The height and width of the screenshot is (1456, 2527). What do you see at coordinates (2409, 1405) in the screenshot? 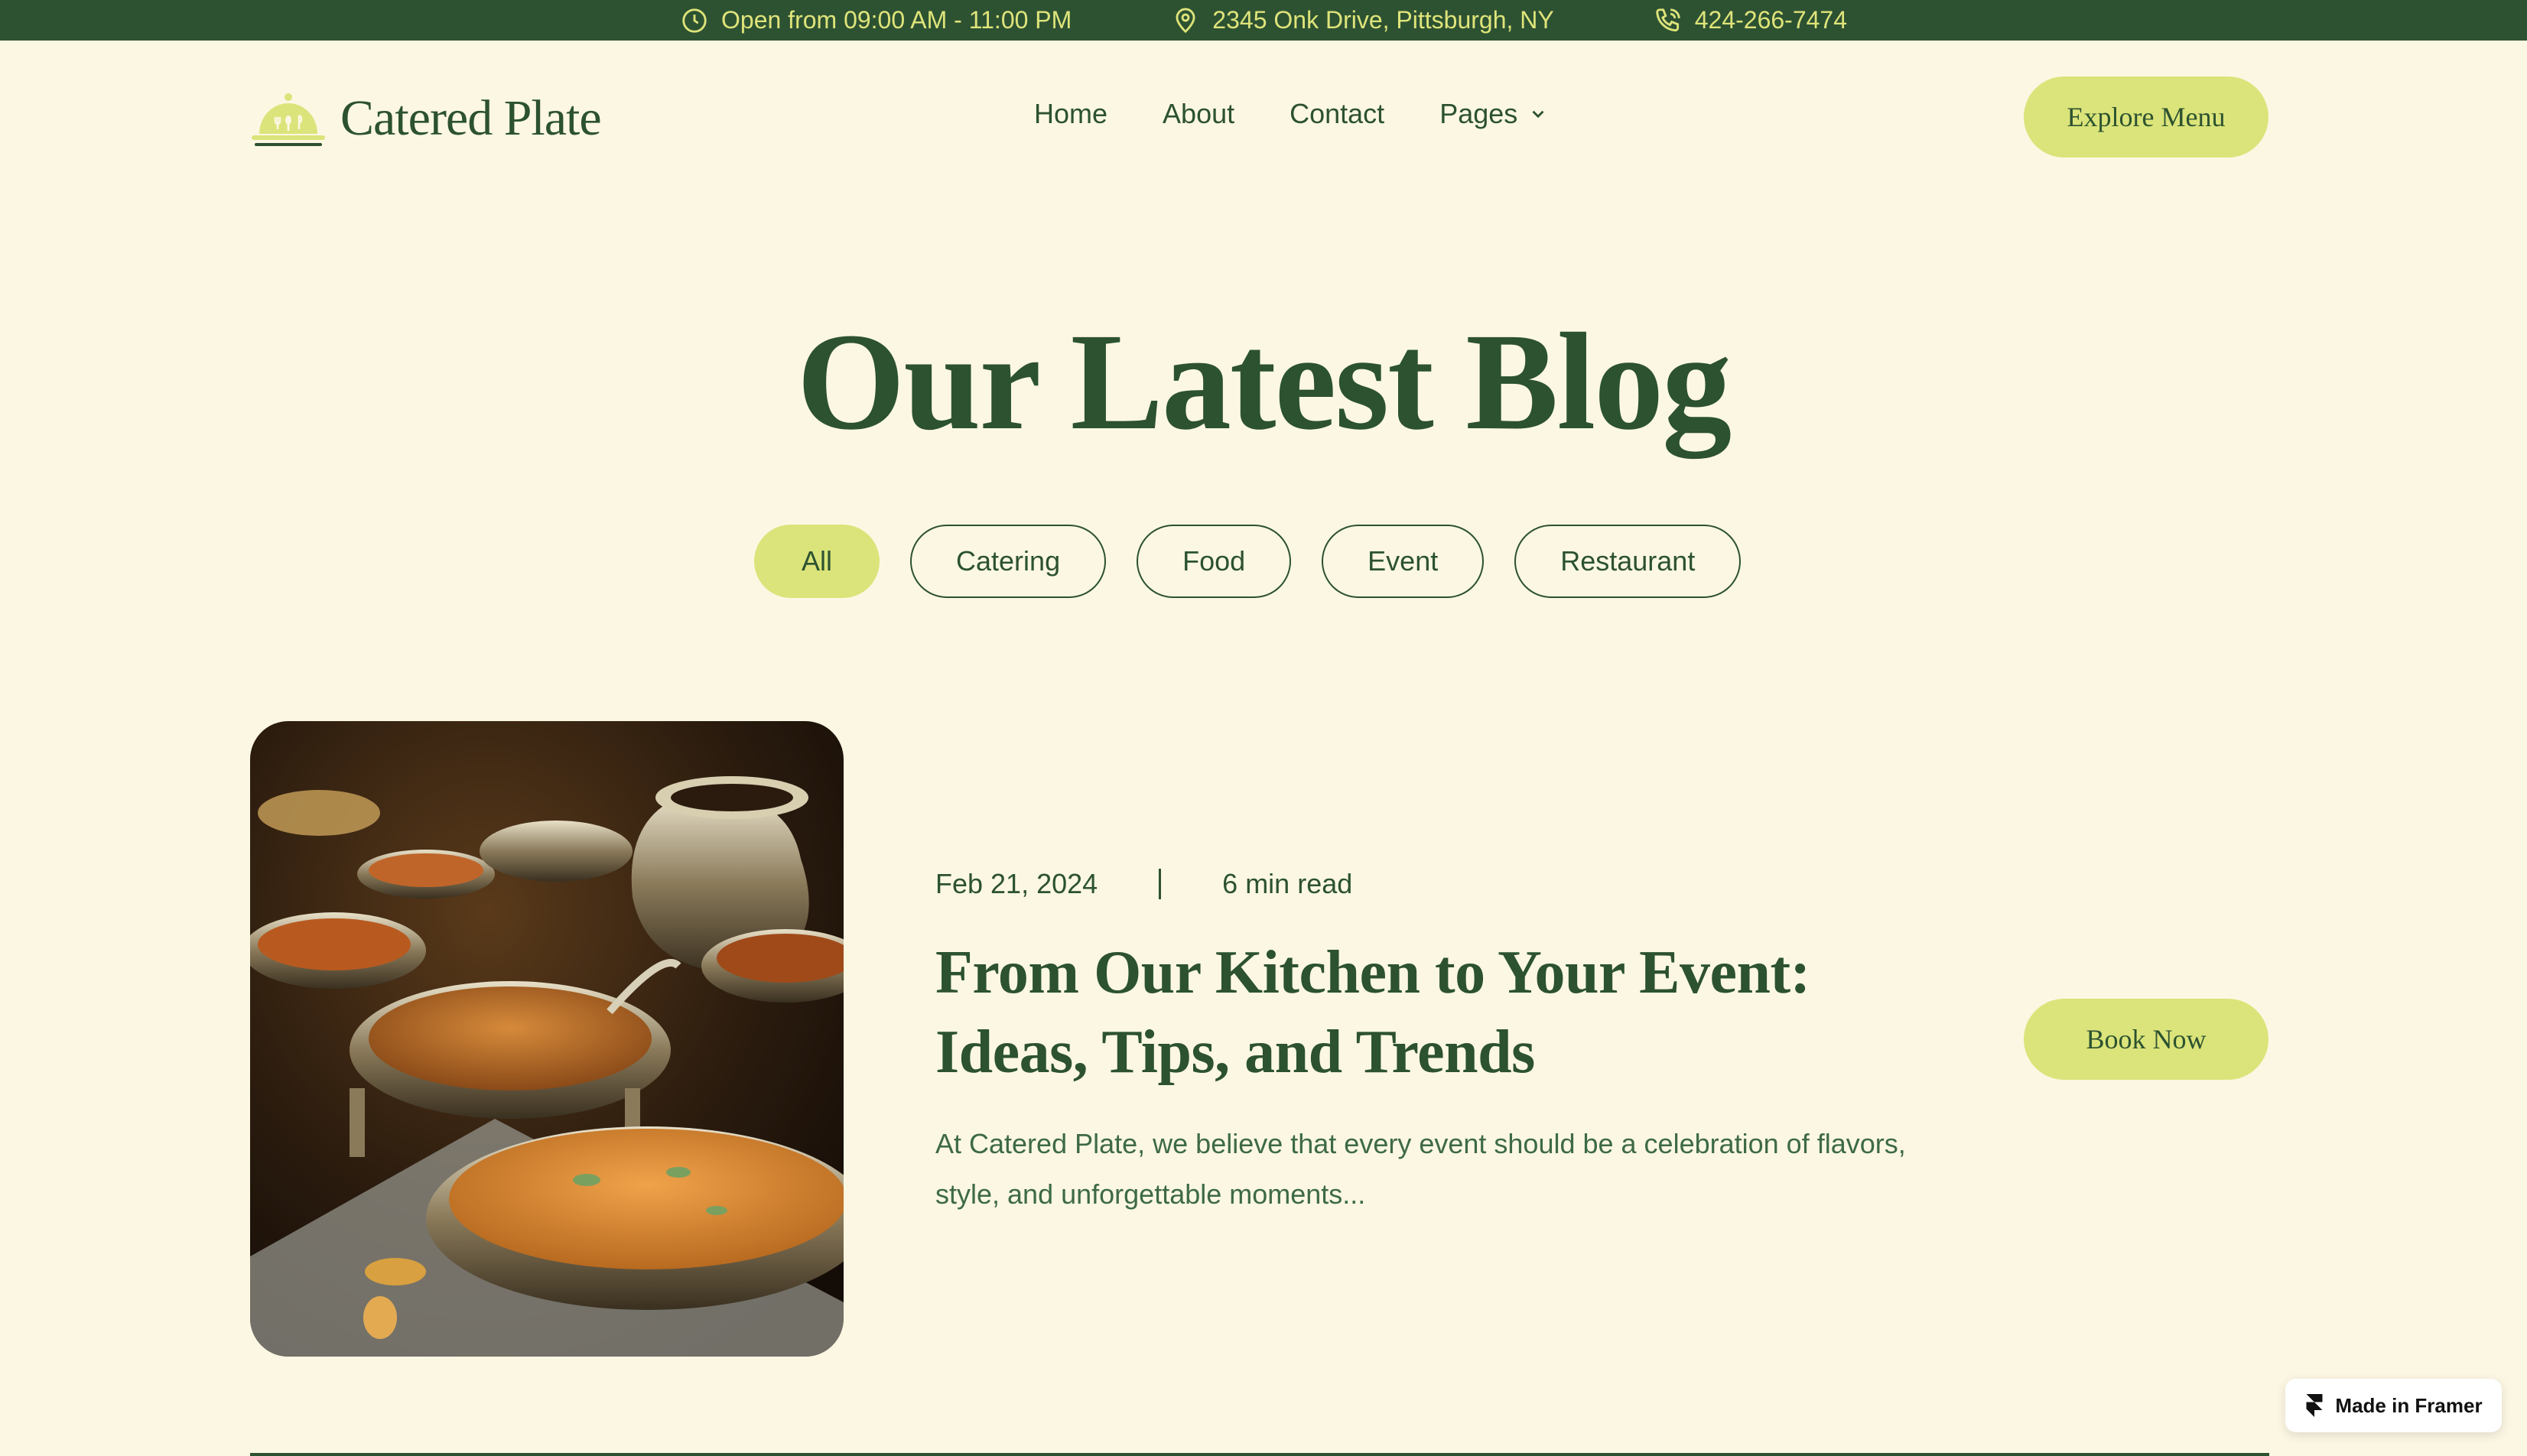
I see `framer-badge-label: Made in Framer` at bounding box center [2409, 1405].